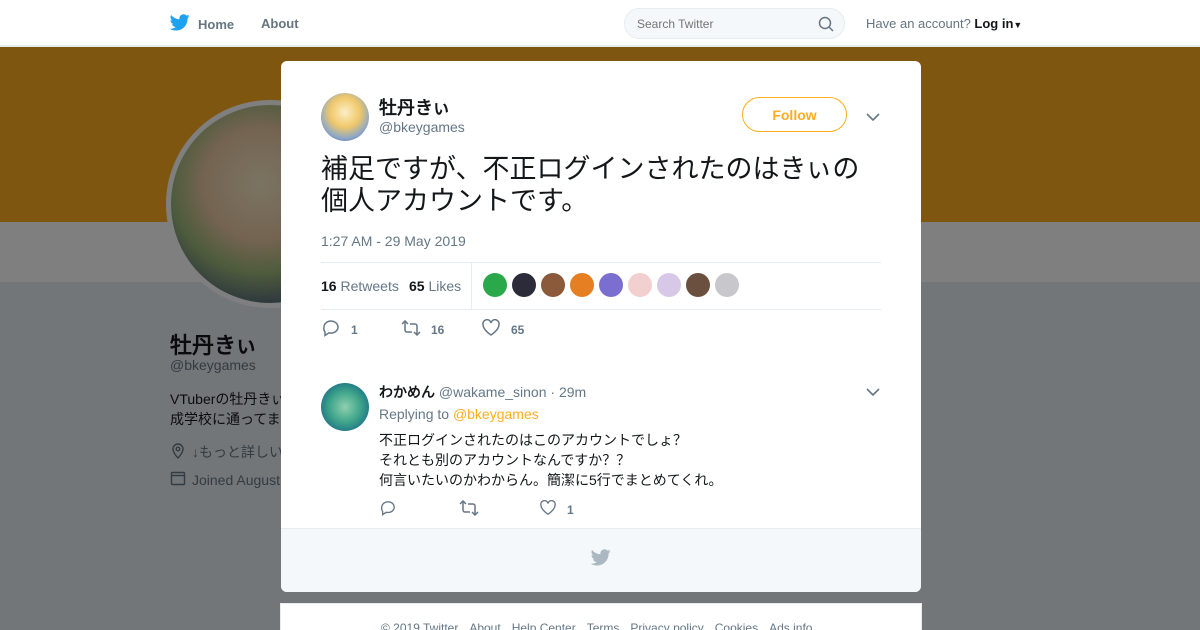  I want to click on replying-to-link: @bkeygames, so click(496, 414).